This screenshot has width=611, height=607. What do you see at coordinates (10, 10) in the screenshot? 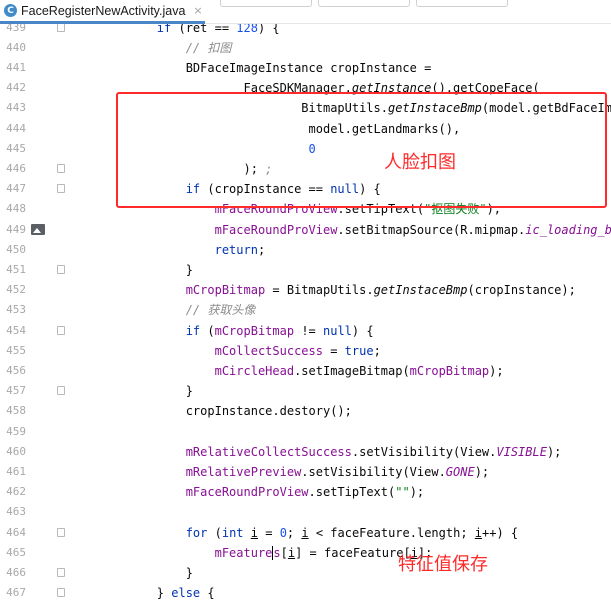
I see `java-class-icon: C` at bounding box center [10, 10].